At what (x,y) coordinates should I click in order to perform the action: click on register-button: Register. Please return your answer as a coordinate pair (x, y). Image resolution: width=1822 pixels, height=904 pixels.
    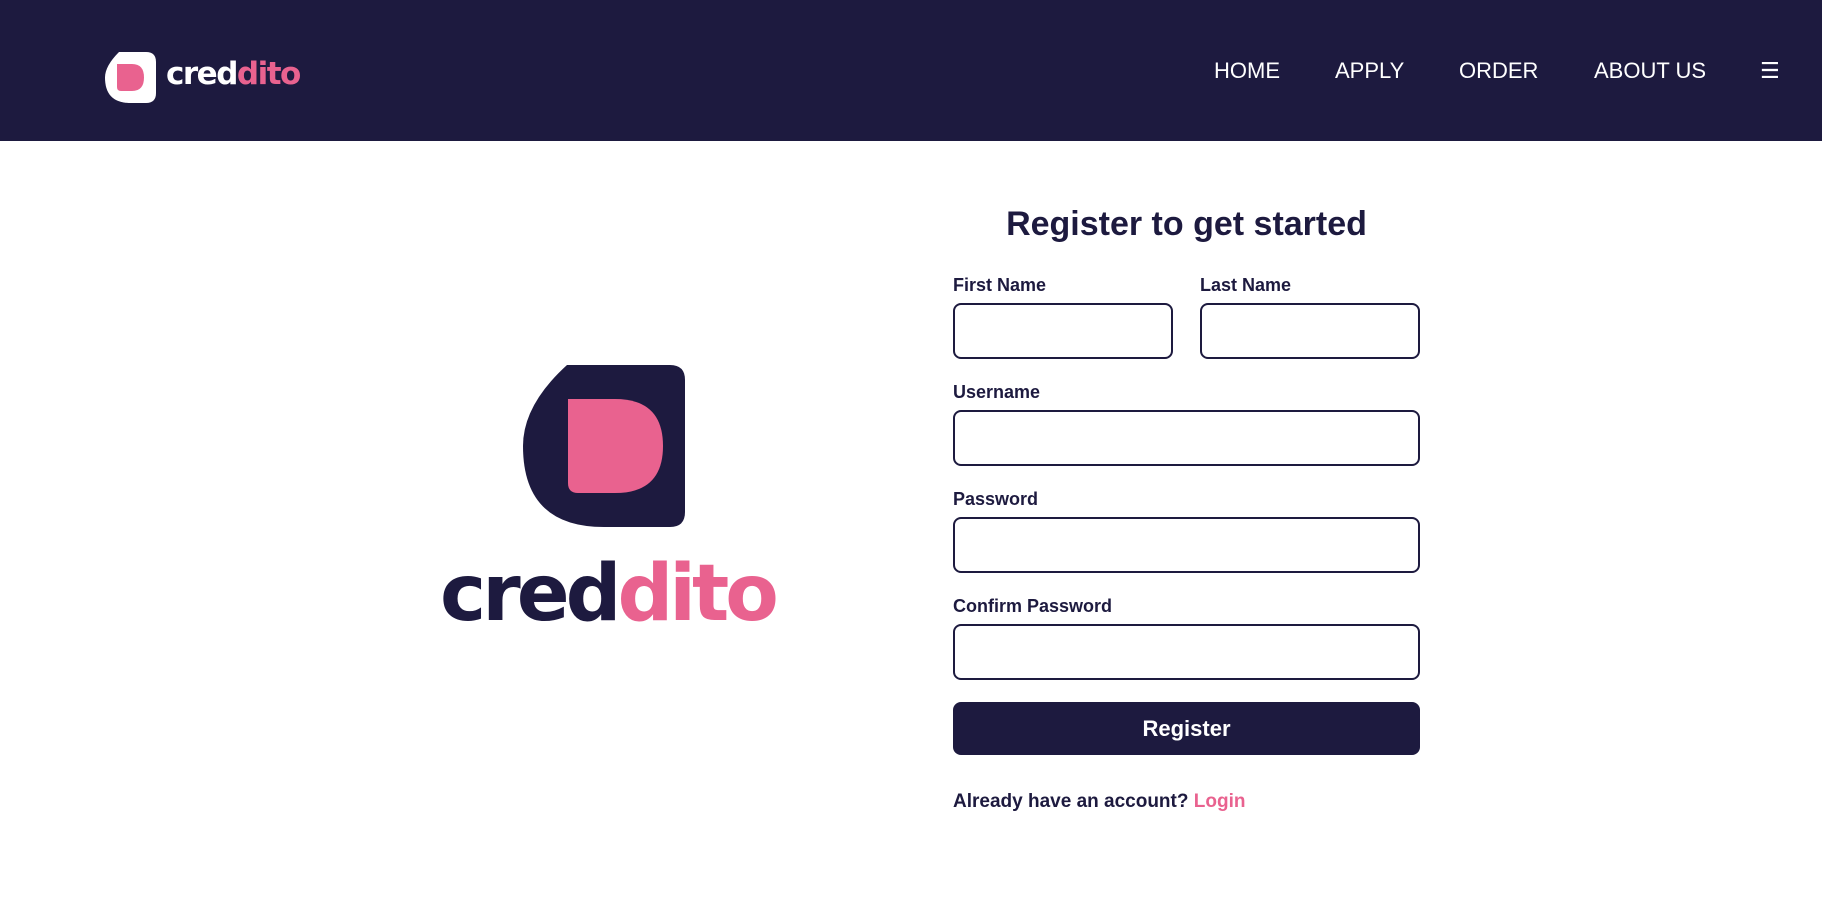
    Looking at the image, I should click on (1186, 728).